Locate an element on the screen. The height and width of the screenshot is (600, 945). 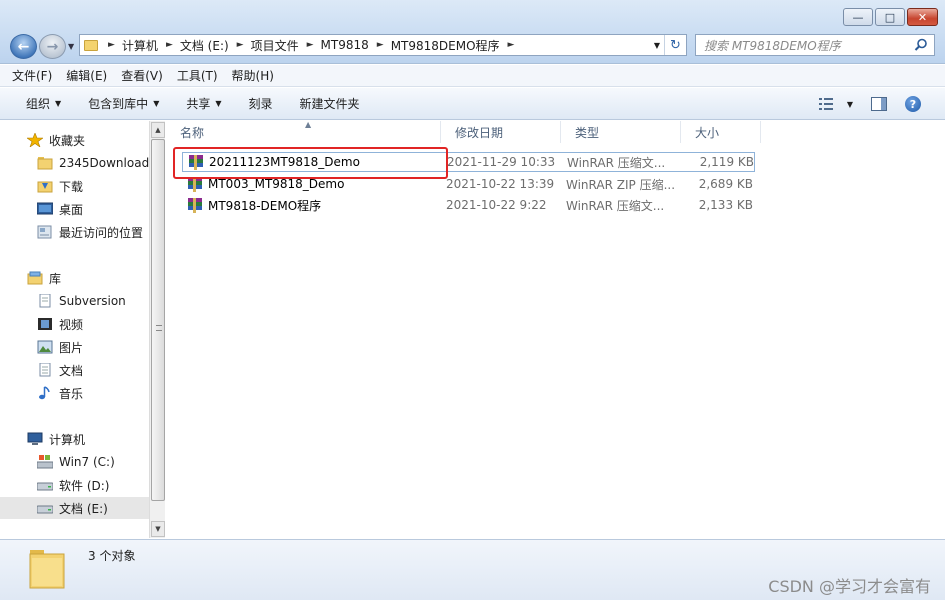
nav-item-music: 音乐 is located at coordinates (74, 393).